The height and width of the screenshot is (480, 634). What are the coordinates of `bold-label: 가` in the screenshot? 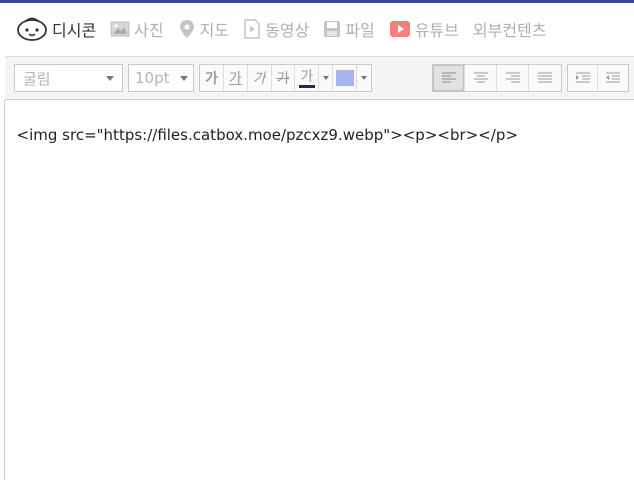 It's located at (211, 79).